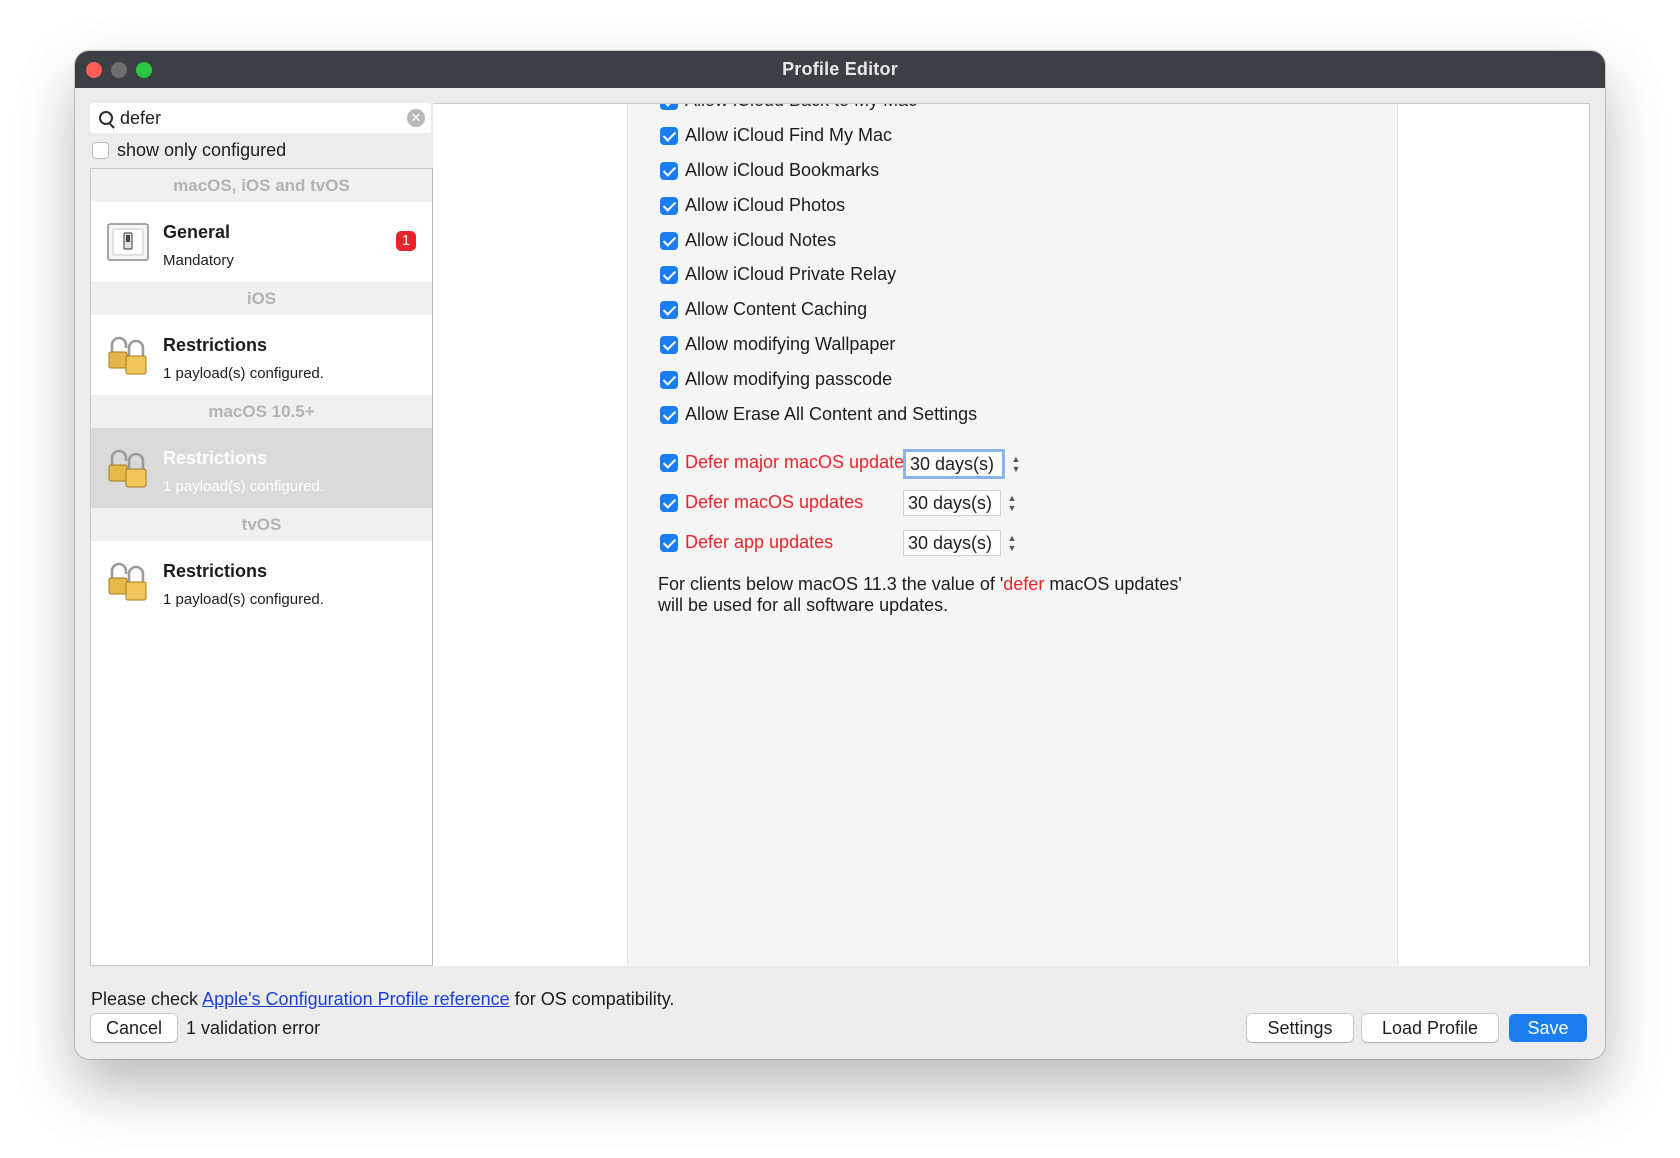  Describe the element at coordinates (952, 543) in the screenshot. I see `defer-app-days-field: 30 days(s)` at that location.